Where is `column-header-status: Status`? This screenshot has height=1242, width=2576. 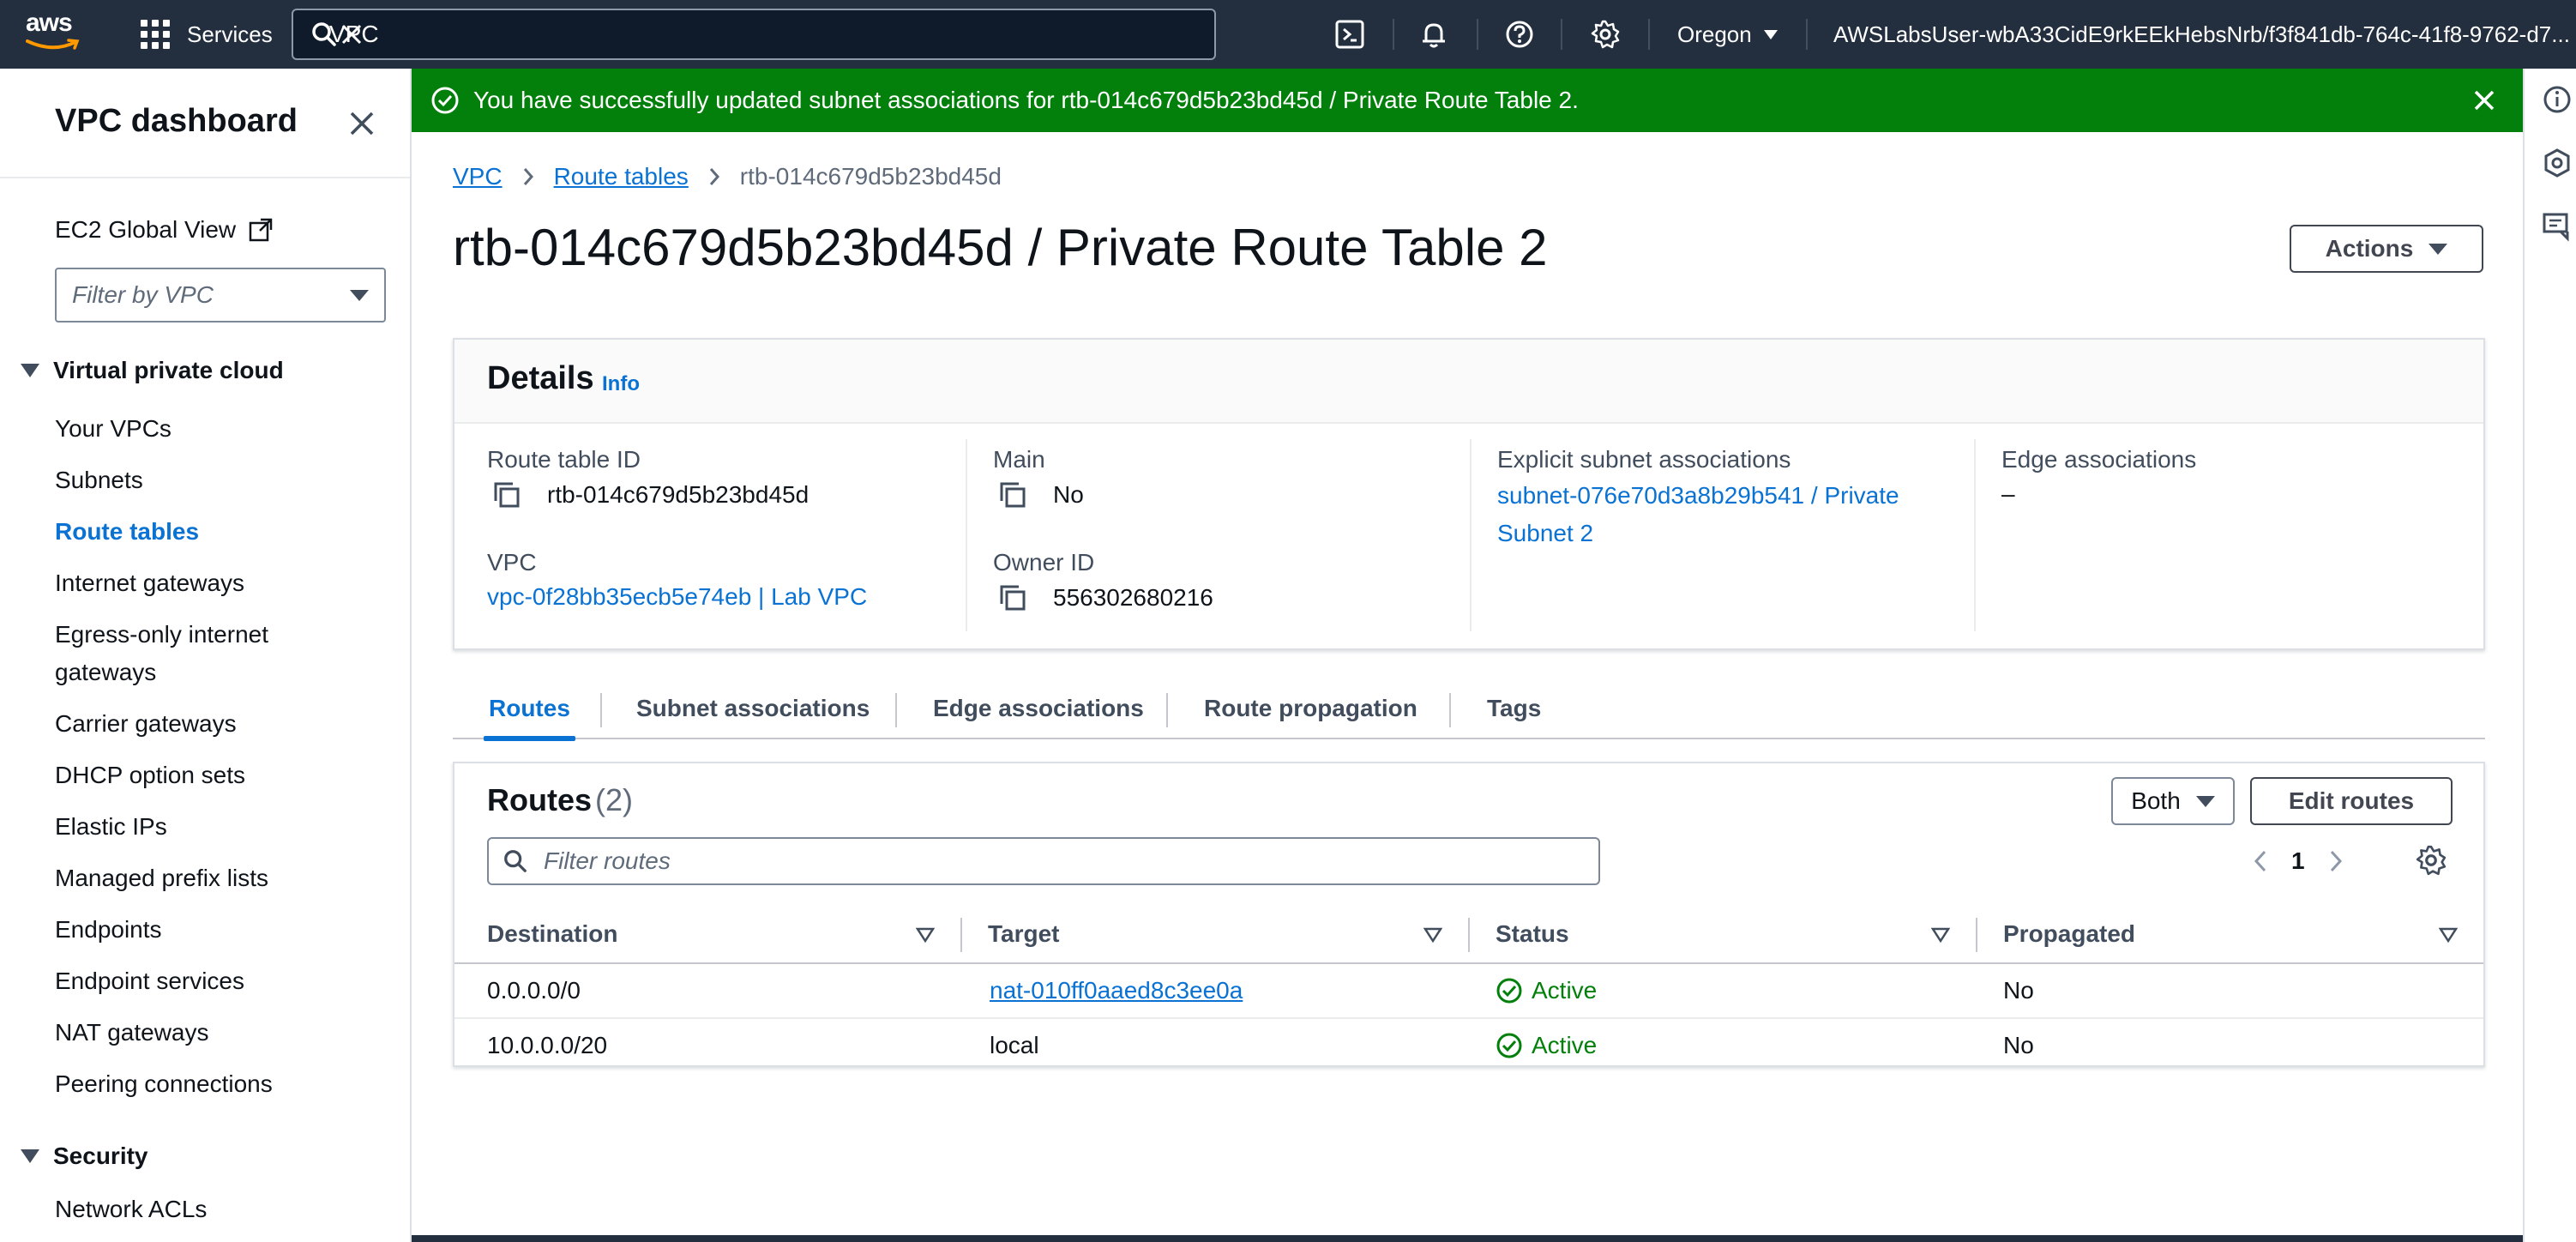
column-header-status: Status is located at coordinates (1532, 934).